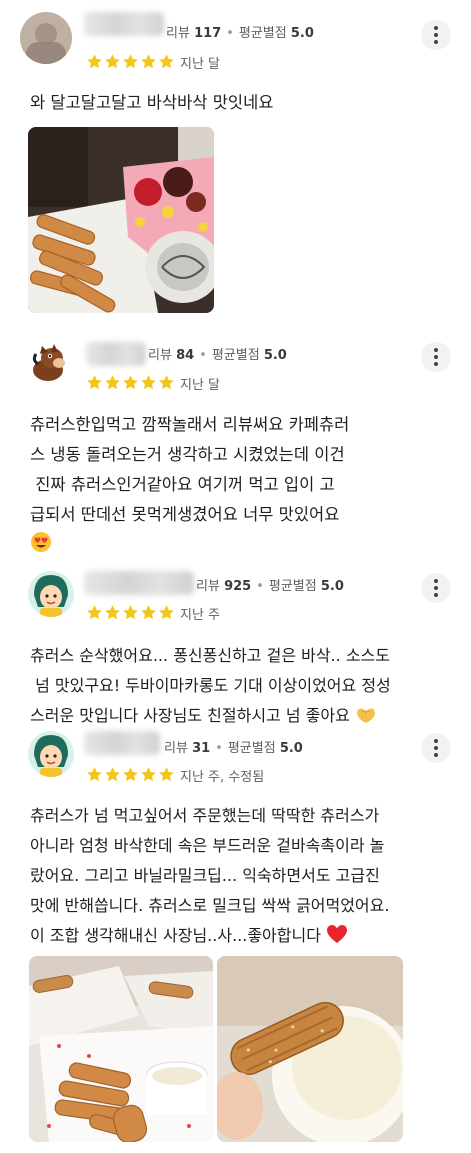 The image size is (471, 1153). What do you see at coordinates (205, 875) in the screenshot?
I see `review-text-line: 랐어요. 그리고 바닐라밀크딥... 익숙하면서도 고급진` at bounding box center [205, 875].